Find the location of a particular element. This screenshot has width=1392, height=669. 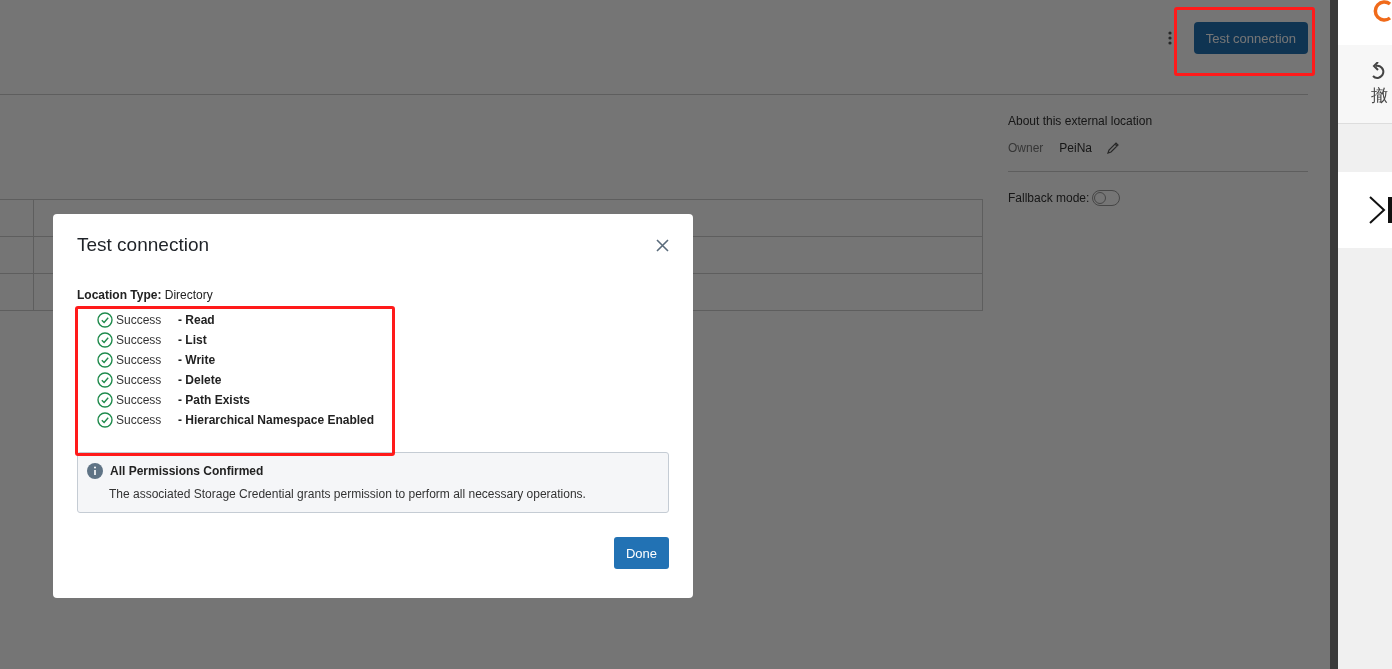

check-name: - List is located at coordinates (192, 340).